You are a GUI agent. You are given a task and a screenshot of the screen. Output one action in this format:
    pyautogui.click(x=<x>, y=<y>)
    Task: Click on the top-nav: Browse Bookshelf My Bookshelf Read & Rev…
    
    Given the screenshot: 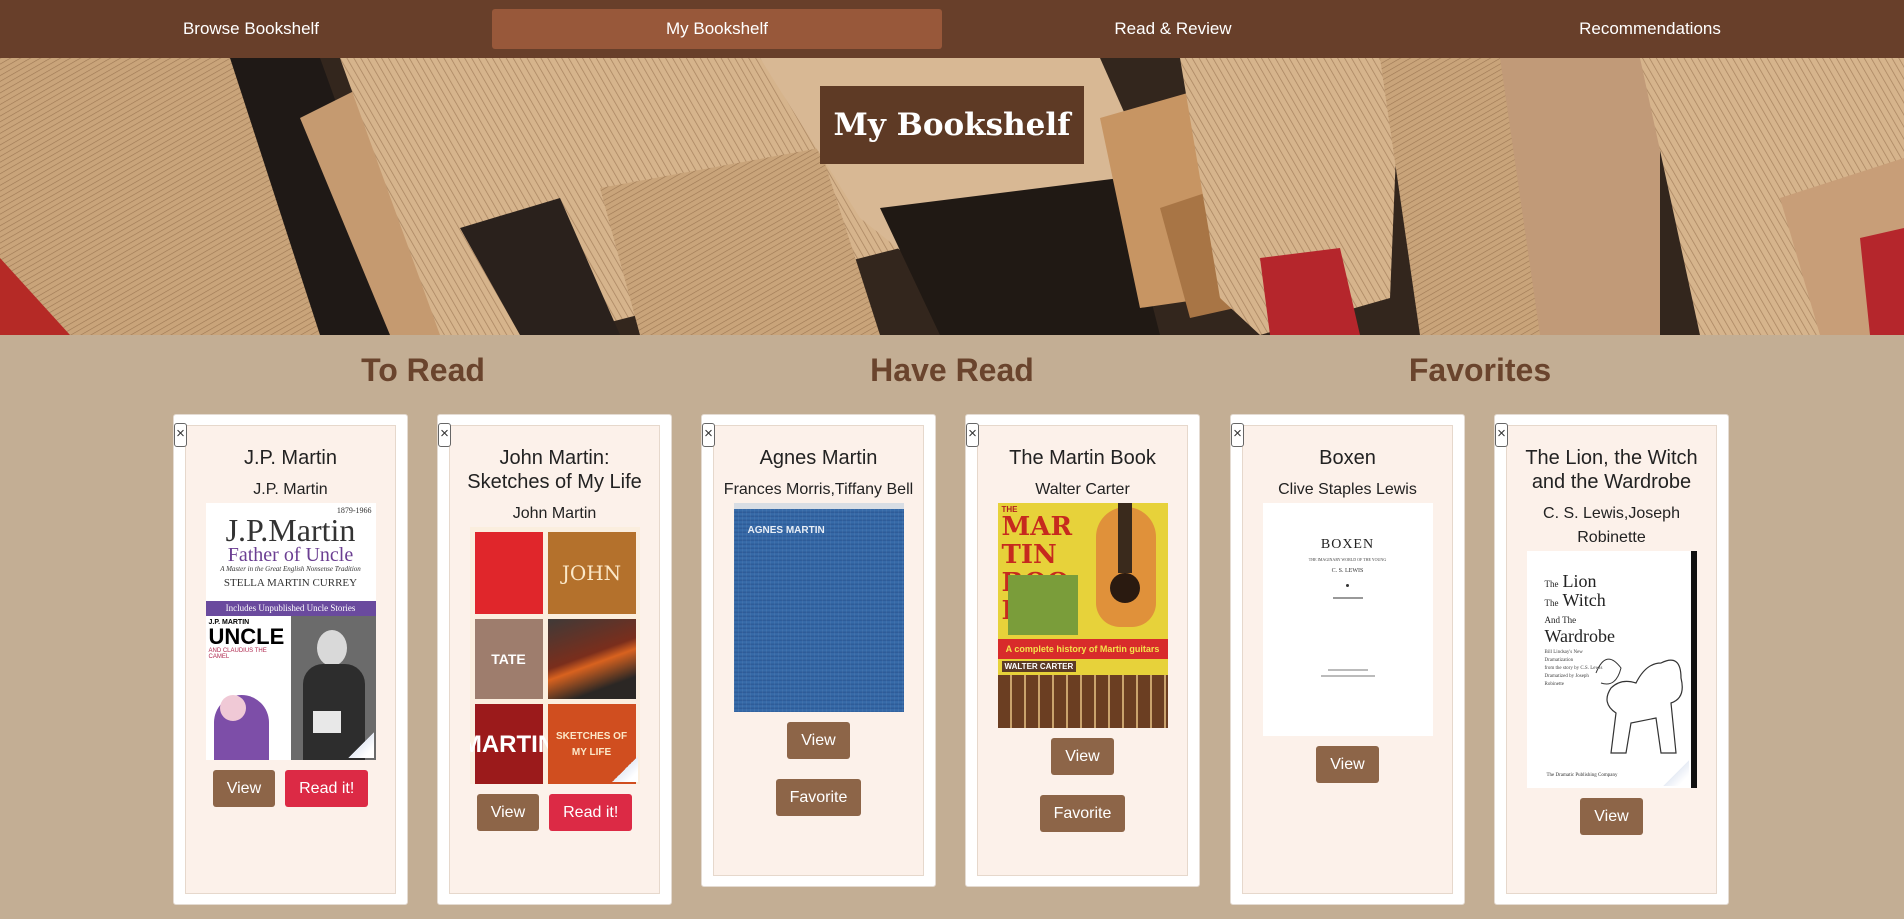 What is the action you would take?
    pyautogui.click(x=952, y=29)
    